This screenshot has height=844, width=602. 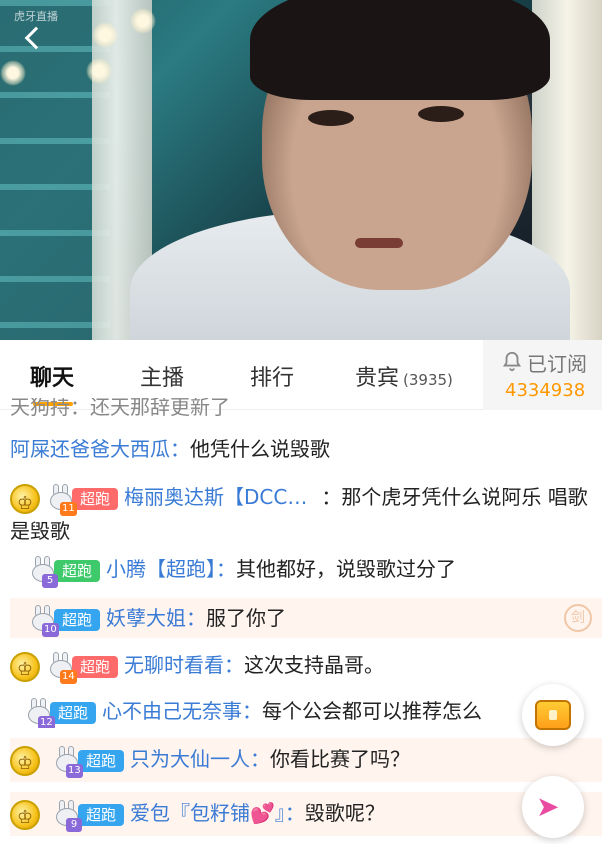 I want to click on bunny-level-icon: 14, so click(x=61, y=667).